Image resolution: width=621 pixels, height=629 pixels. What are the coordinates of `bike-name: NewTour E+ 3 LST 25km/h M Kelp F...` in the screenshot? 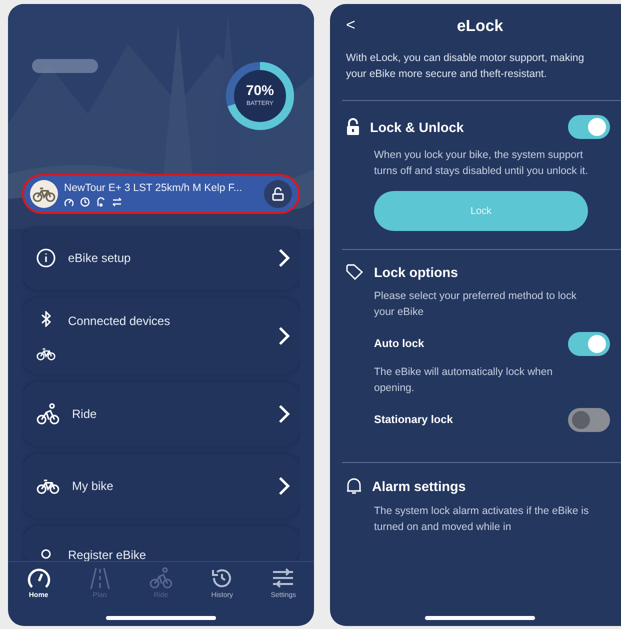 It's located at (154, 188).